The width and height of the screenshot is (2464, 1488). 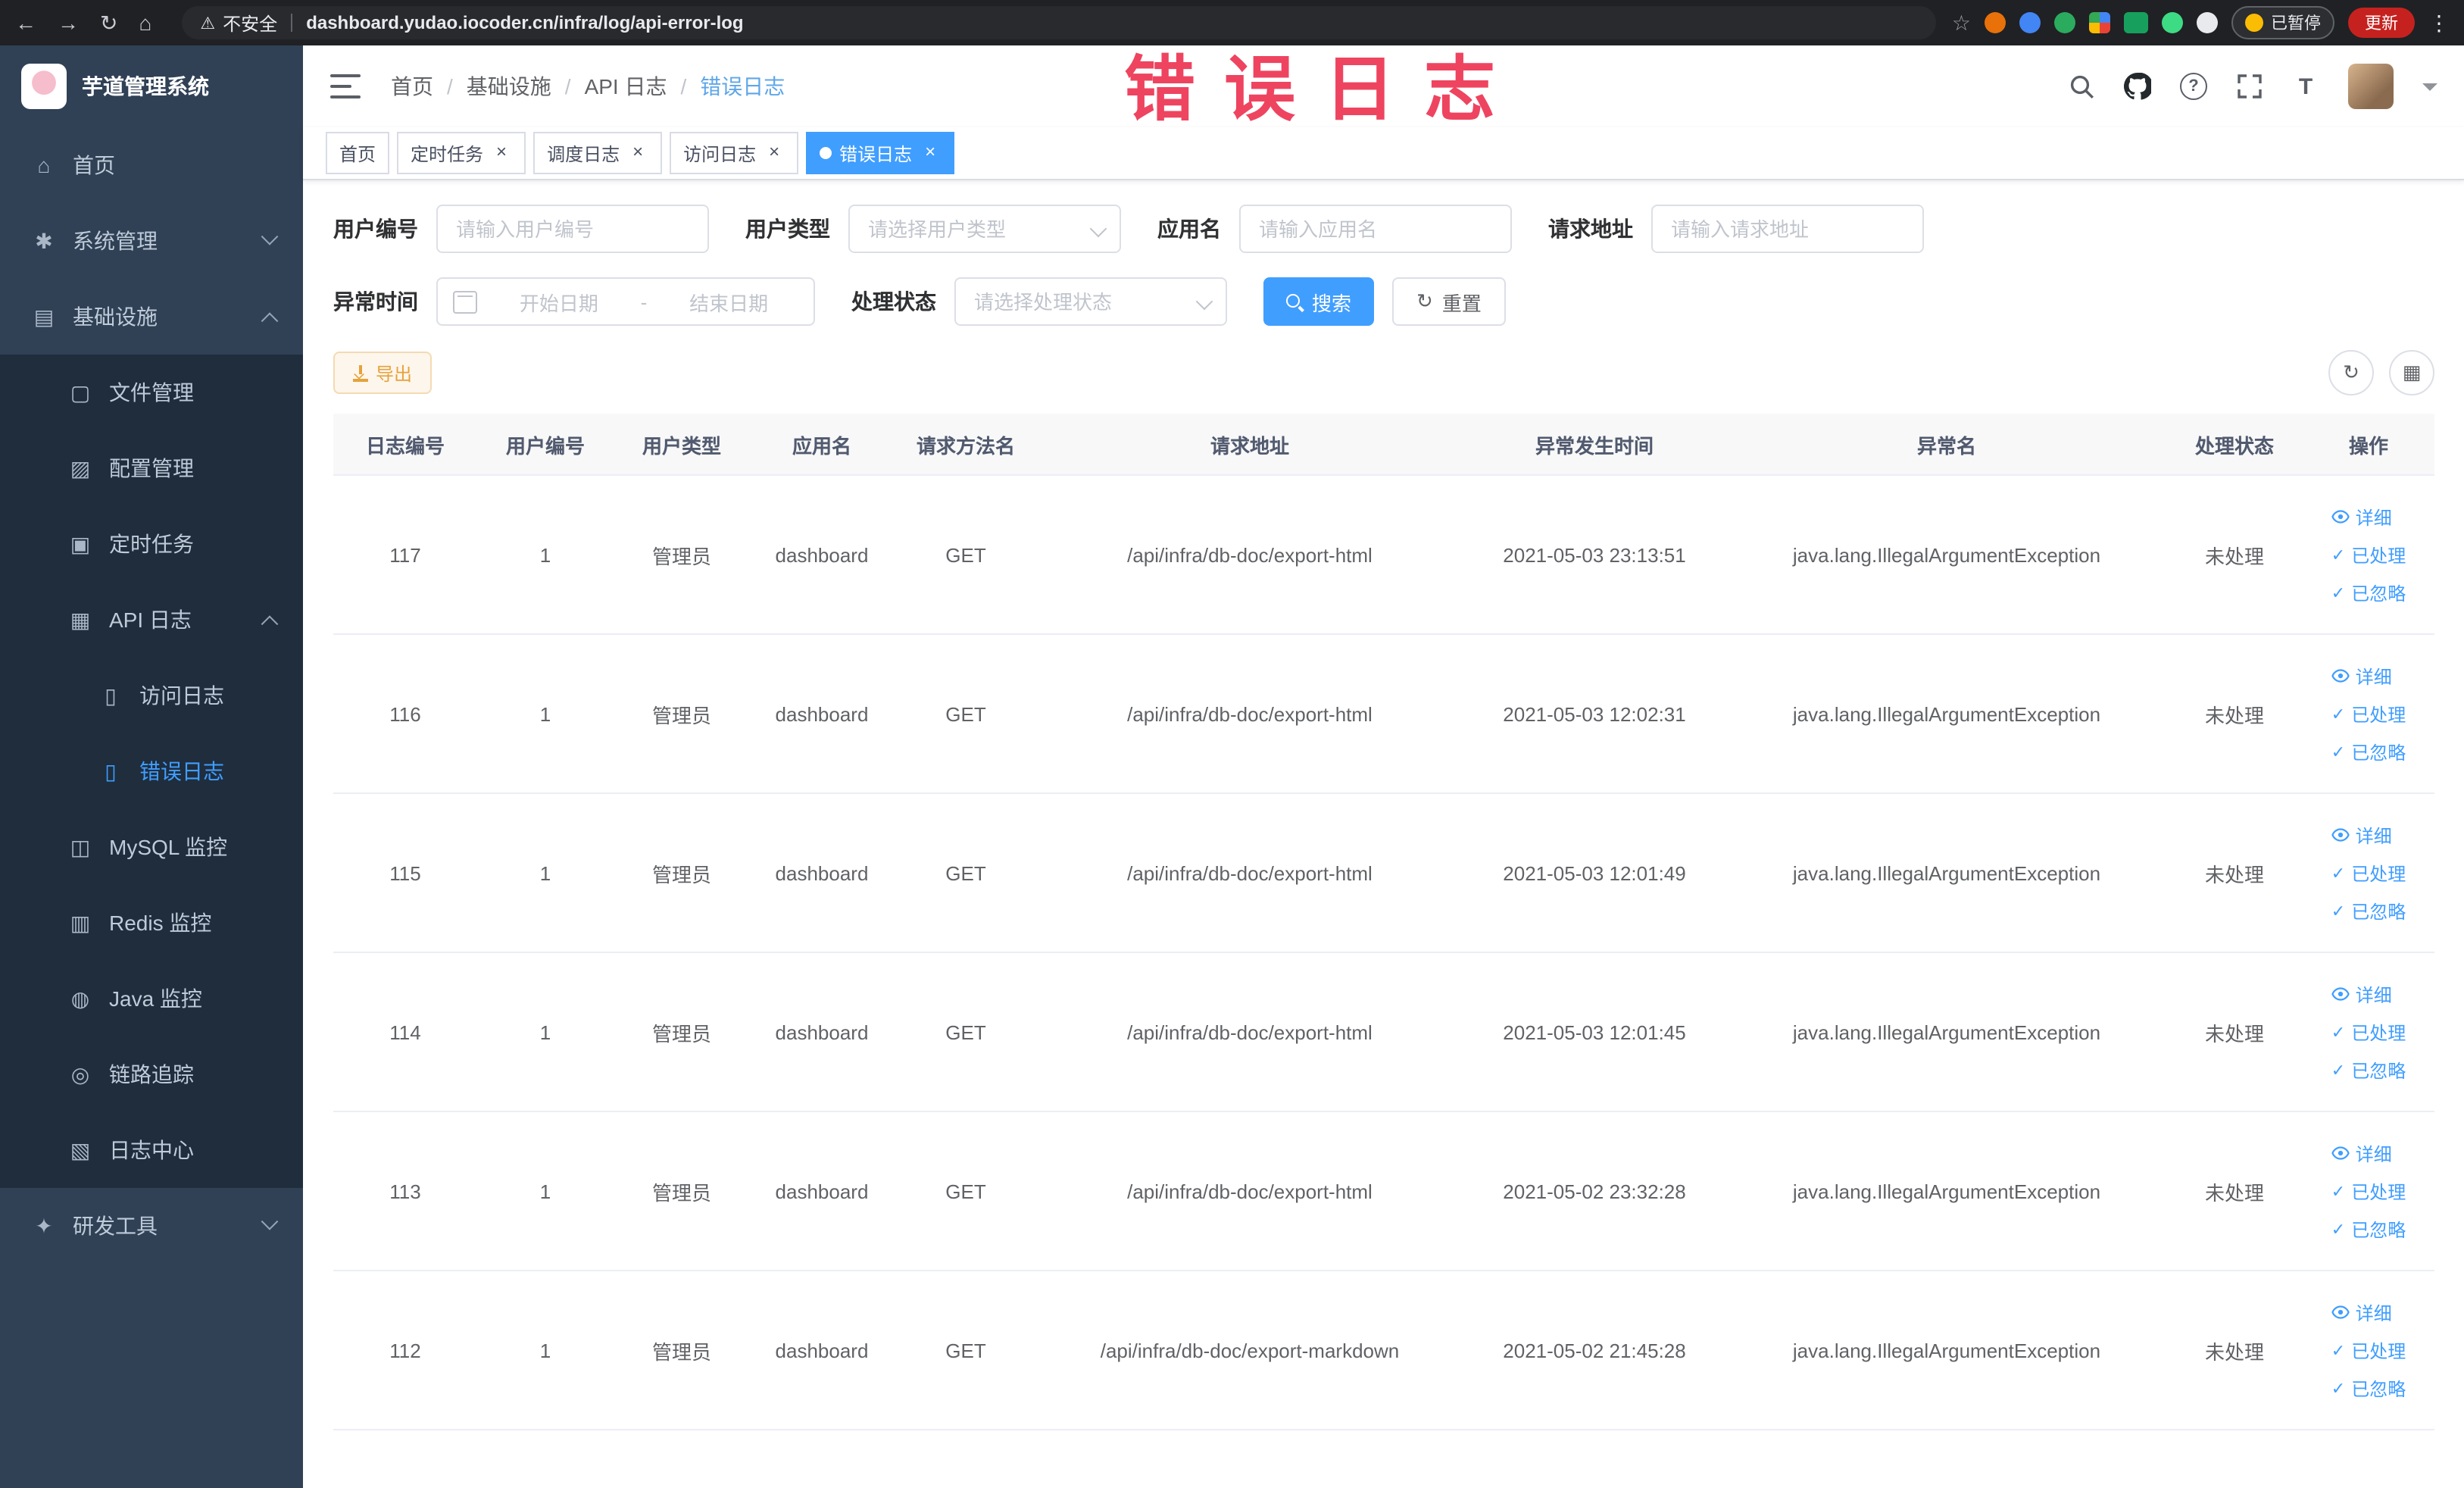 What do you see at coordinates (151, 1074) in the screenshot?
I see `sidebar-item-trace: ◎ 链路追踪` at bounding box center [151, 1074].